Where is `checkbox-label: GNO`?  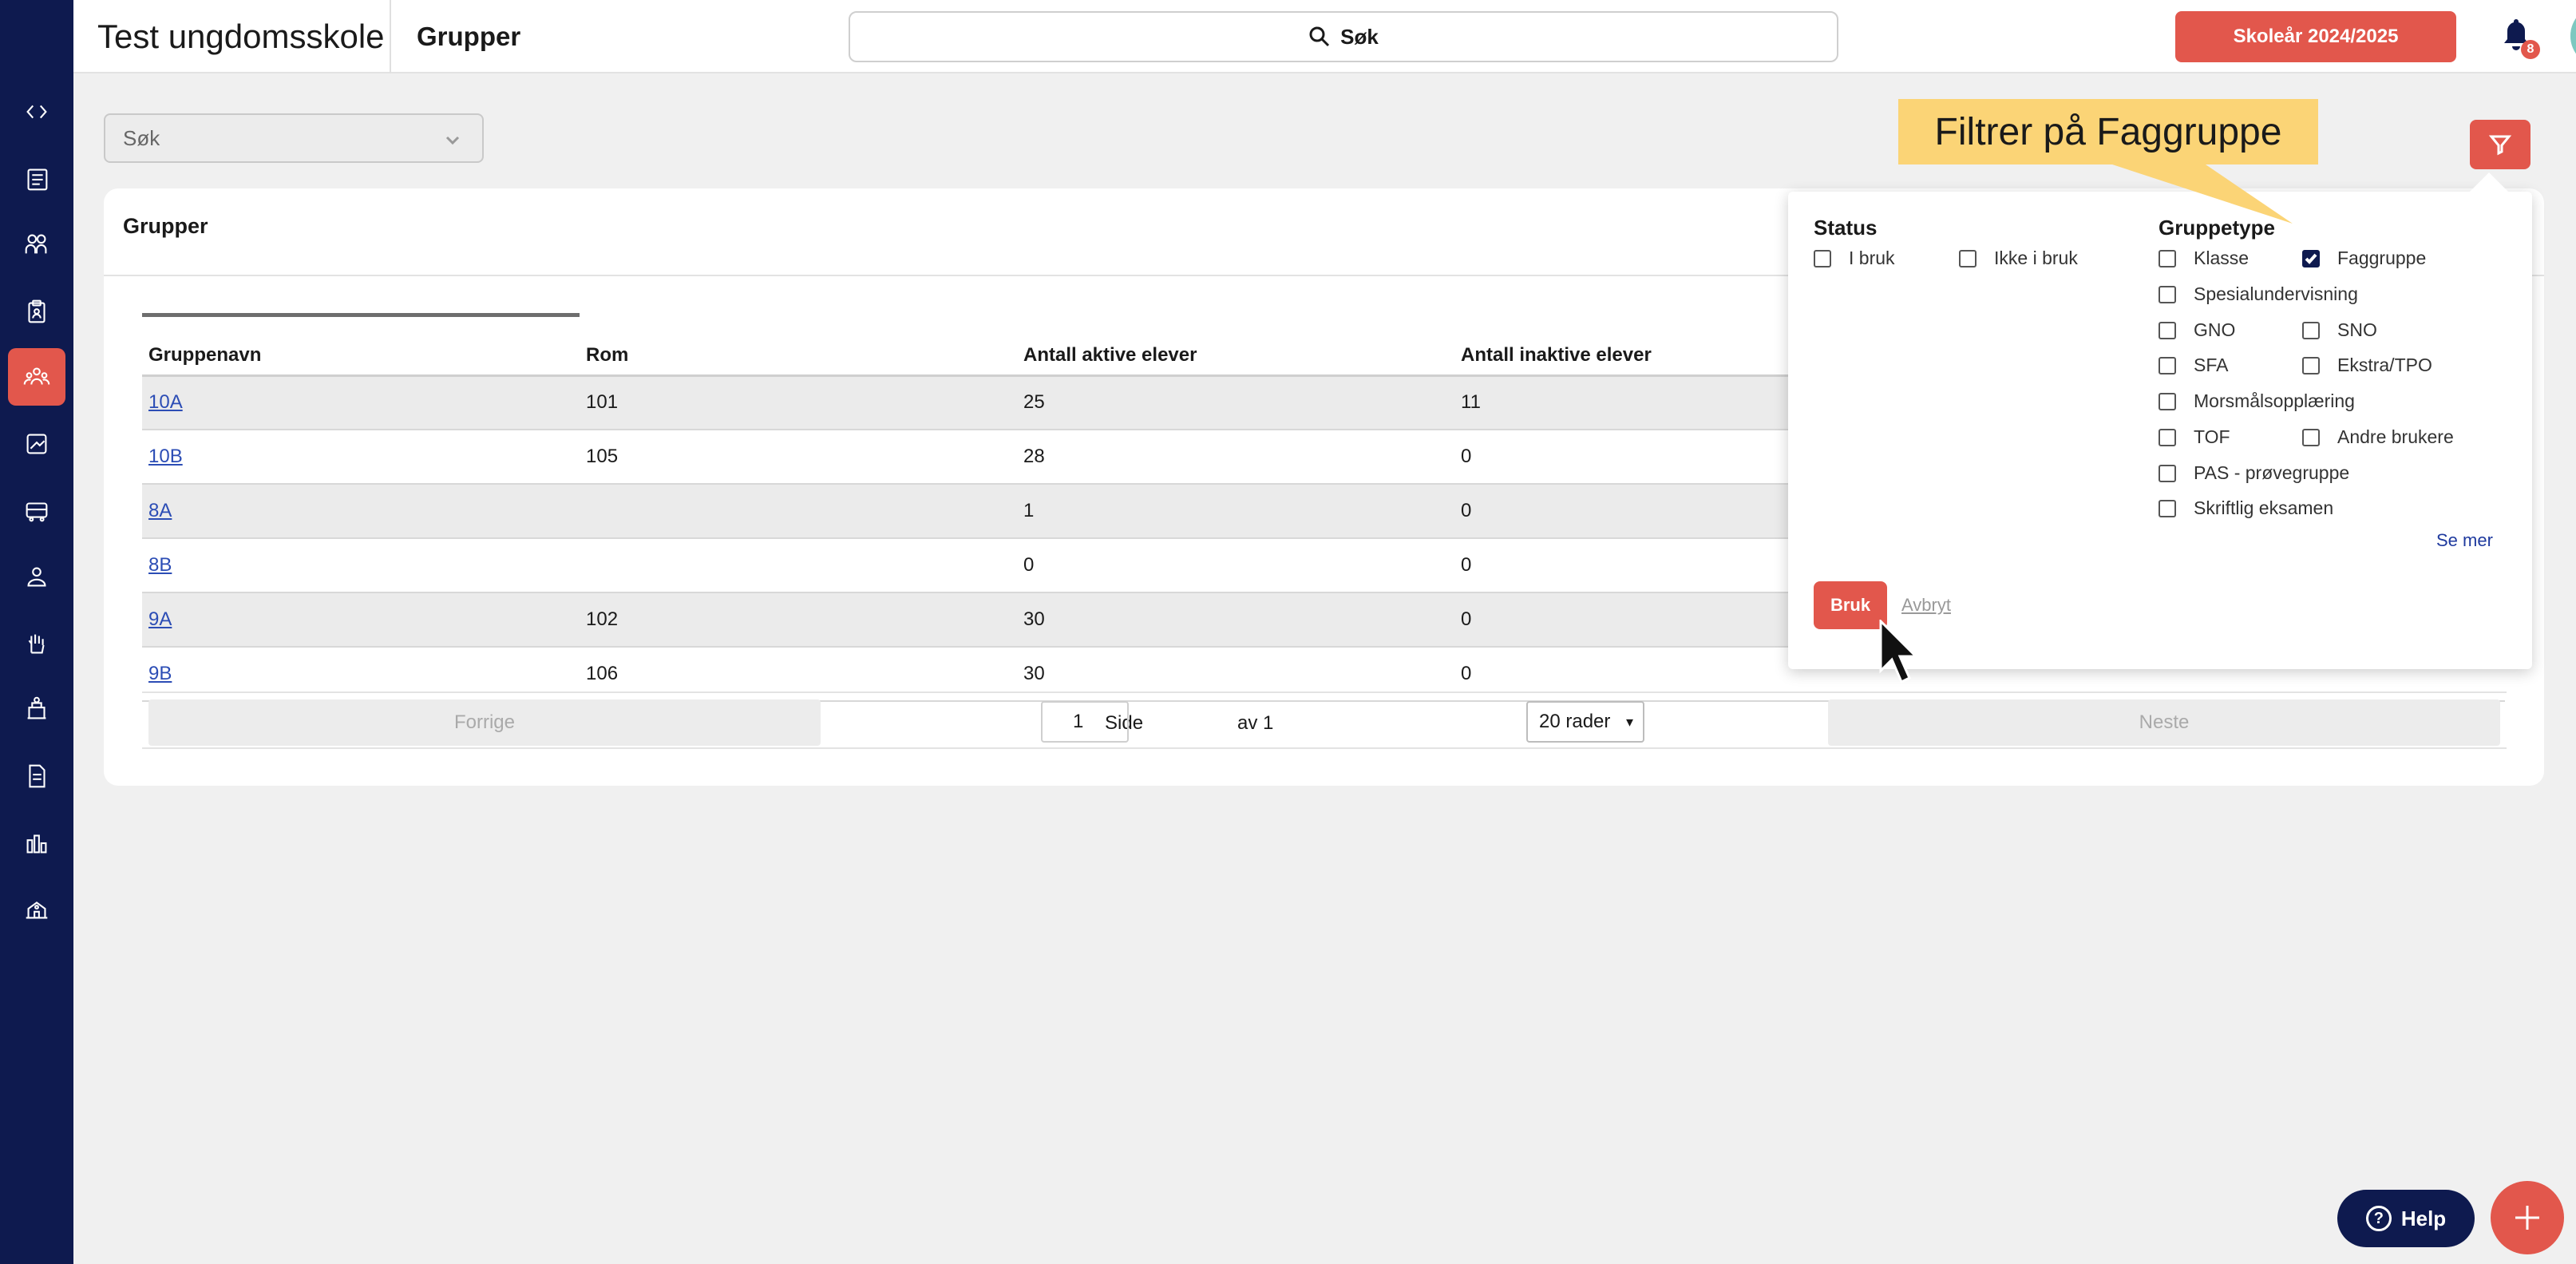 checkbox-label: GNO is located at coordinates (2215, 329).